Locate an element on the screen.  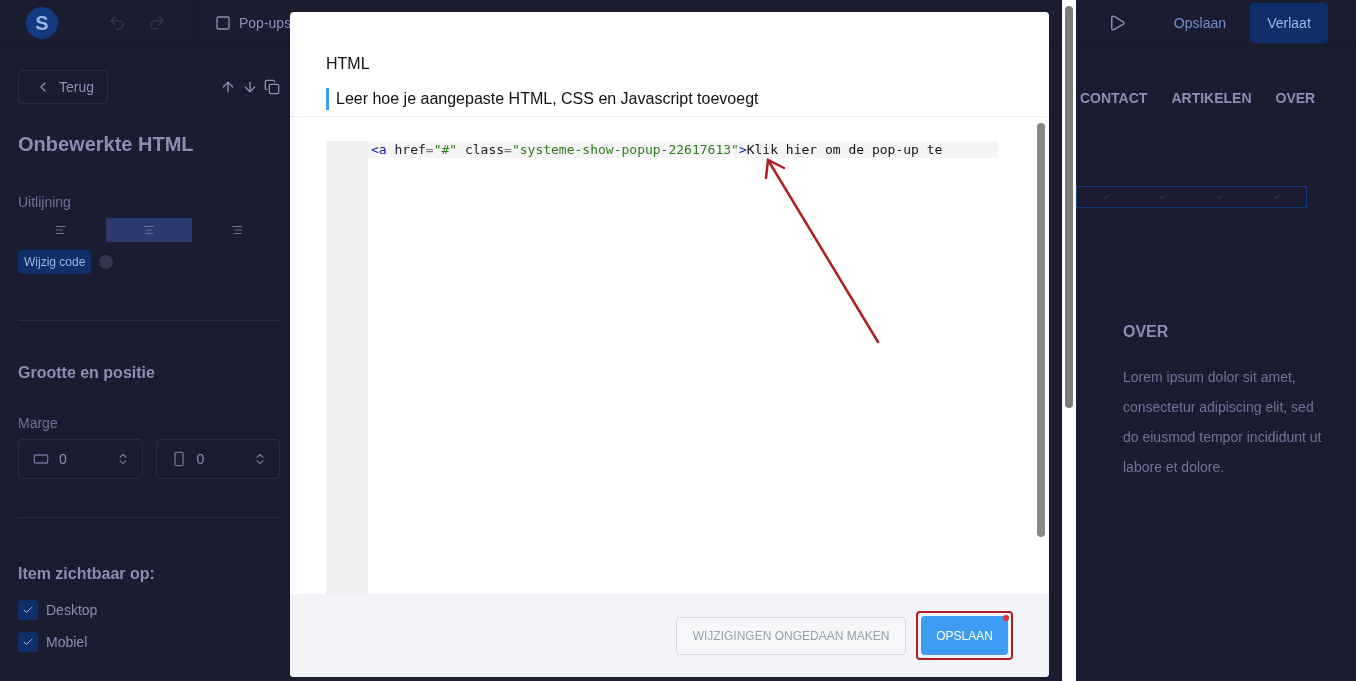
undo-icon is located at coordinates (117, 22).